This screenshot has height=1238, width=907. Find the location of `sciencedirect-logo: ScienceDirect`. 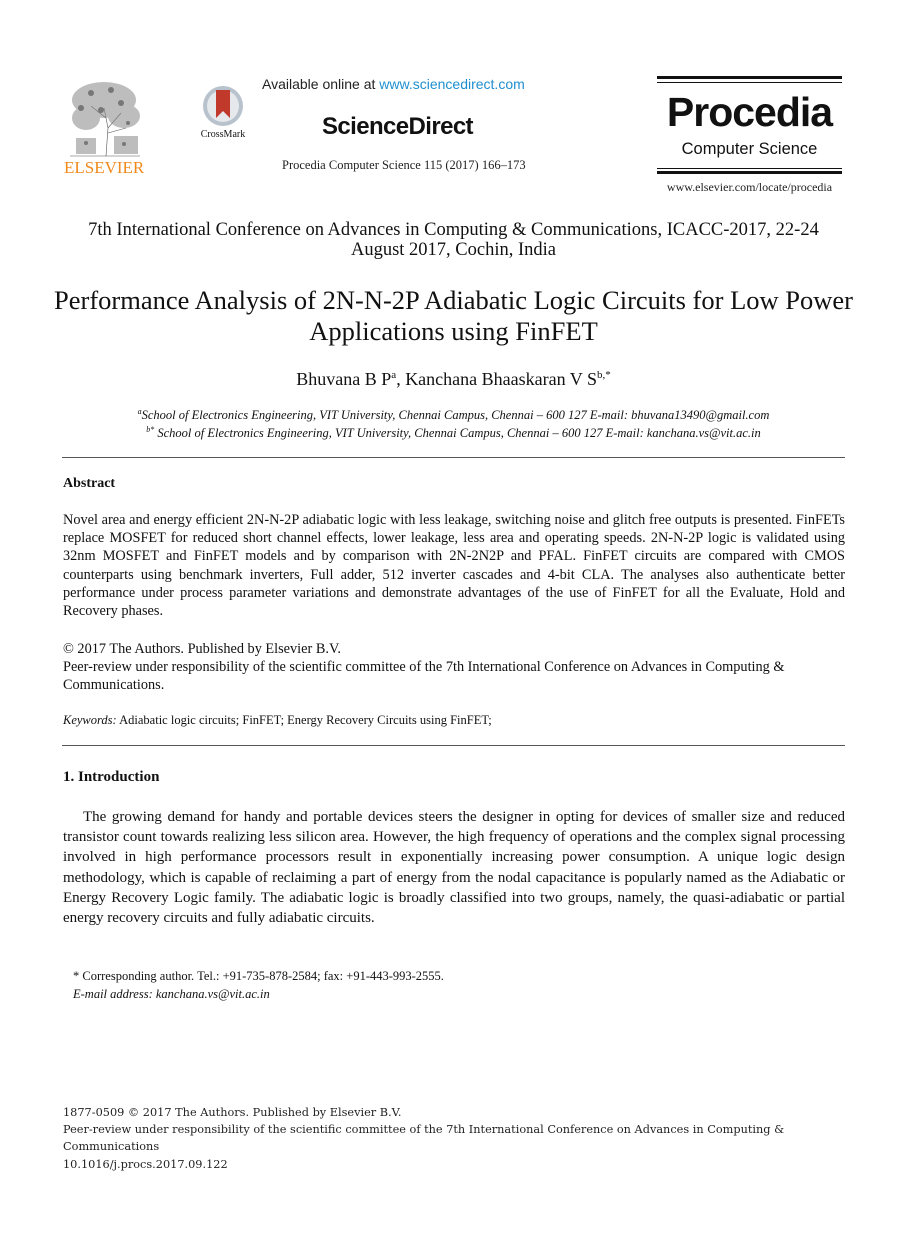

sciencedirect-logo: ScienceDirect is located at coordinates (398, 126).